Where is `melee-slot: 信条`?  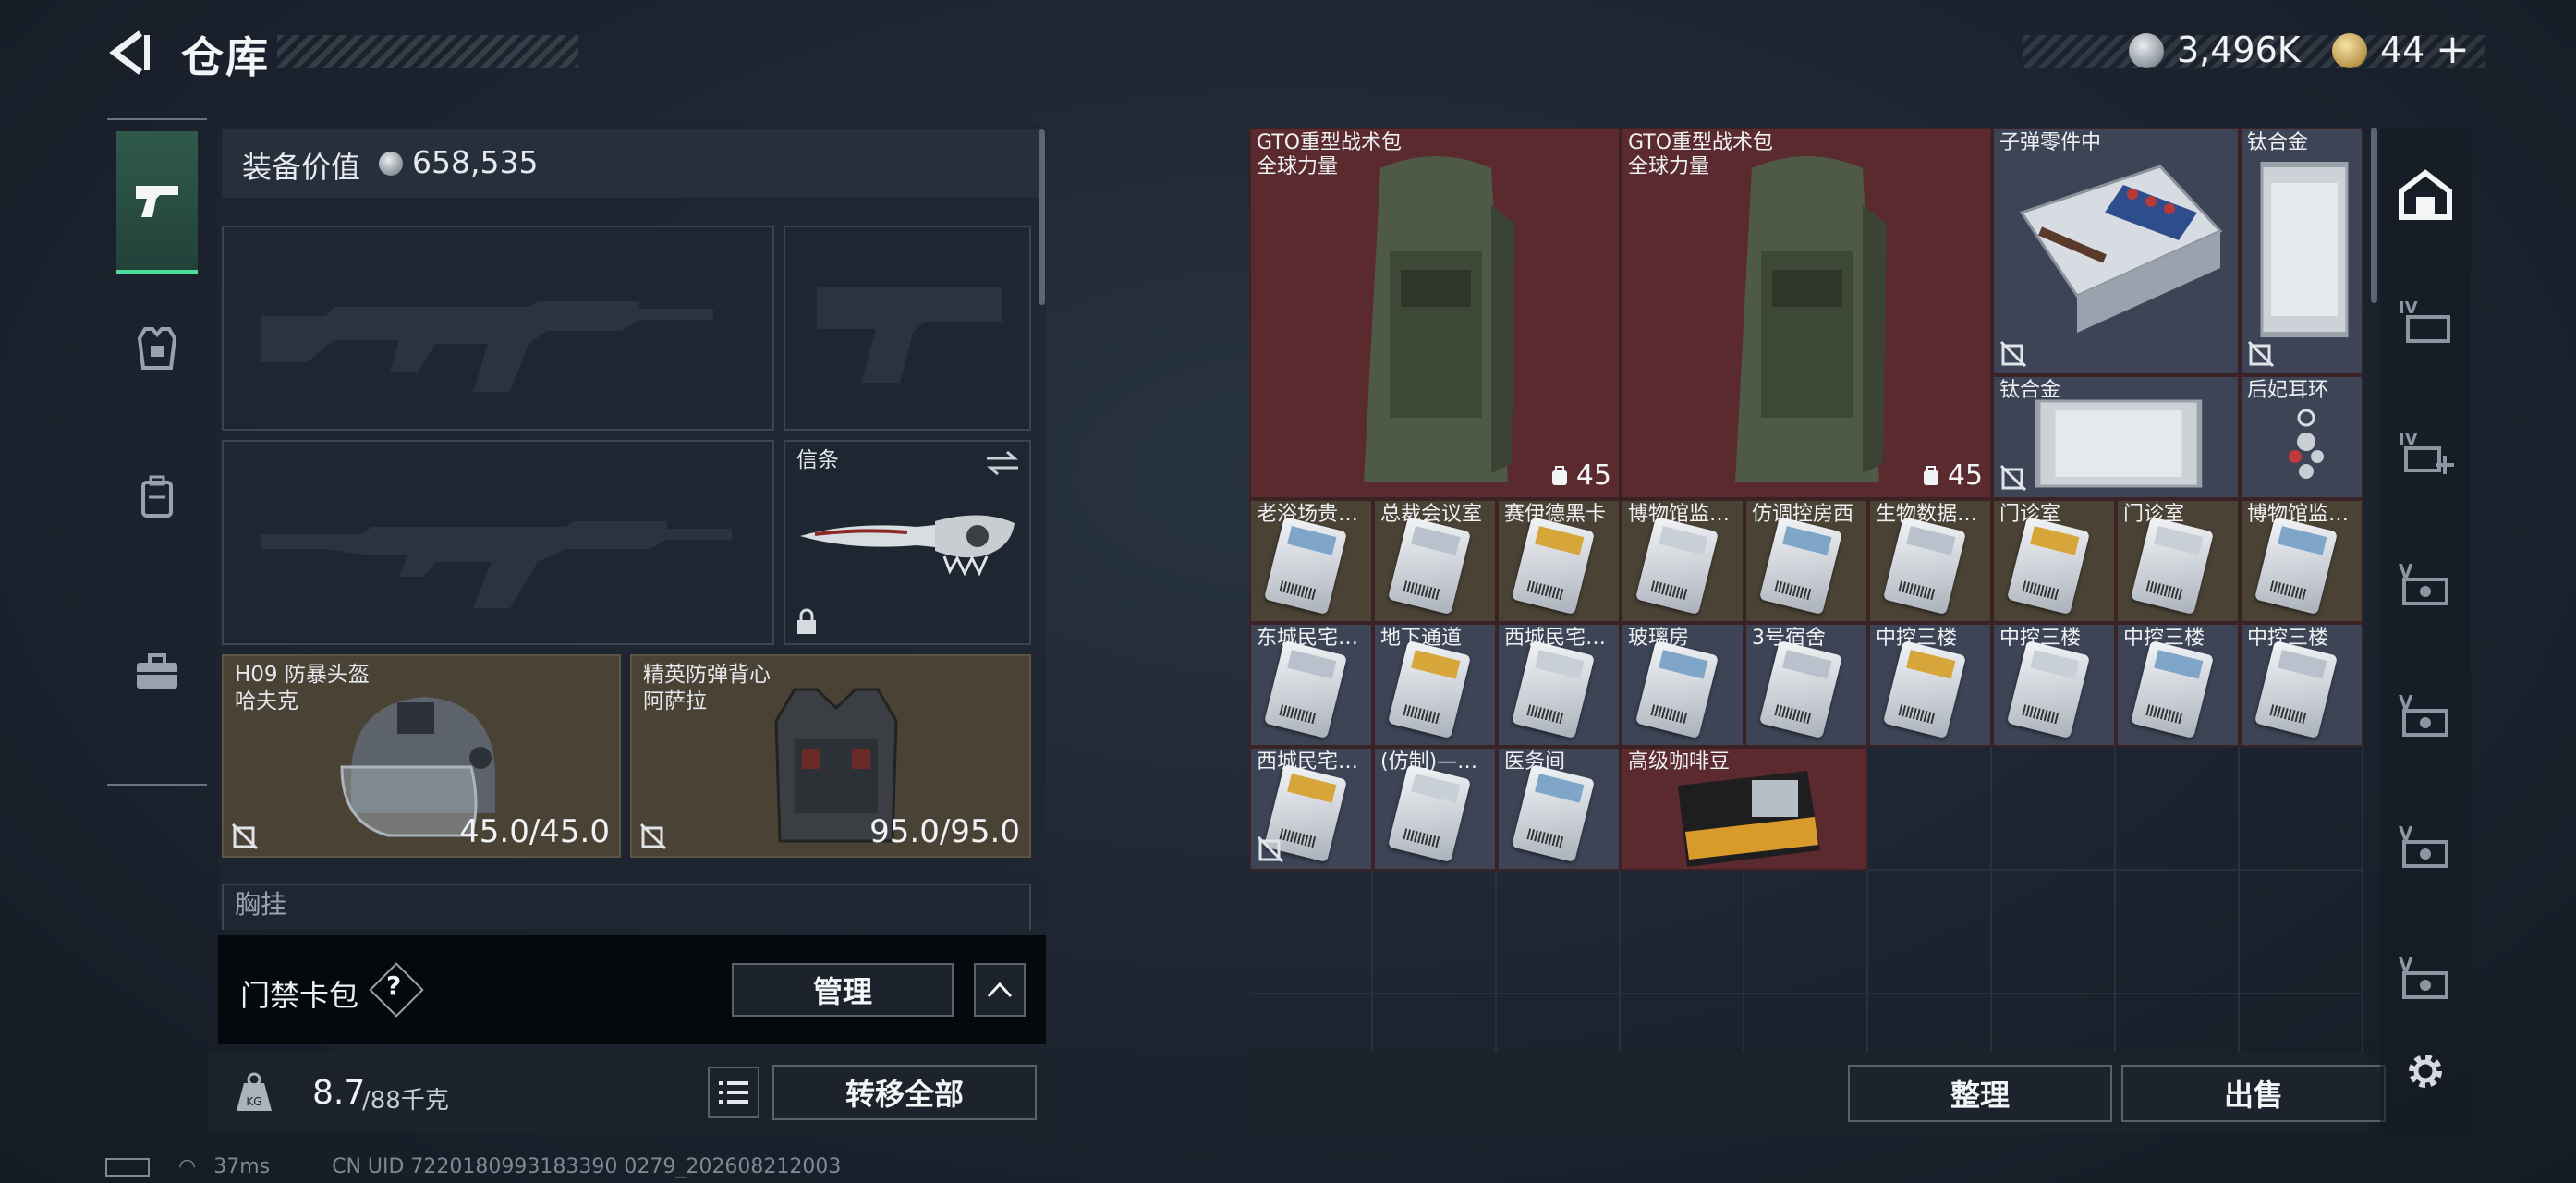
melee-slot: 信条 is located at coordinates (907, 542).